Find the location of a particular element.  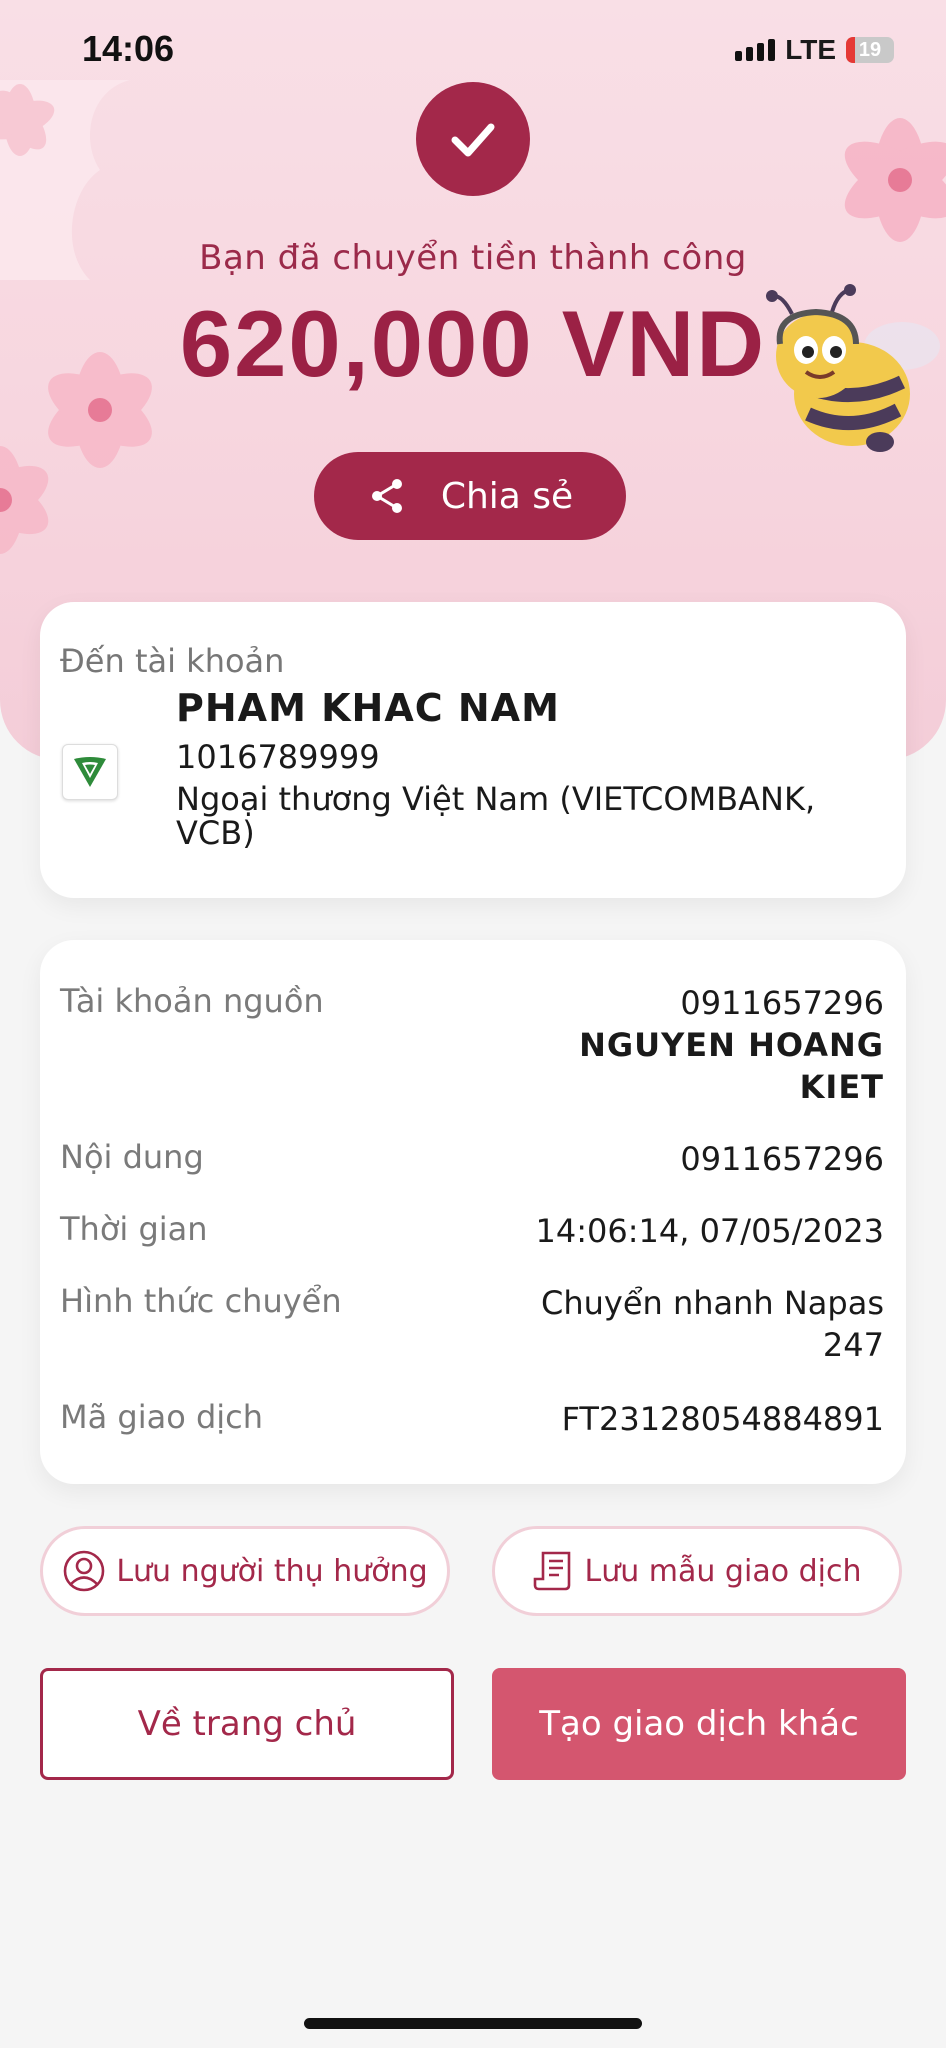

save-template-label: Lưu mẫu giao dịch is located at coordinates (723, 1571).